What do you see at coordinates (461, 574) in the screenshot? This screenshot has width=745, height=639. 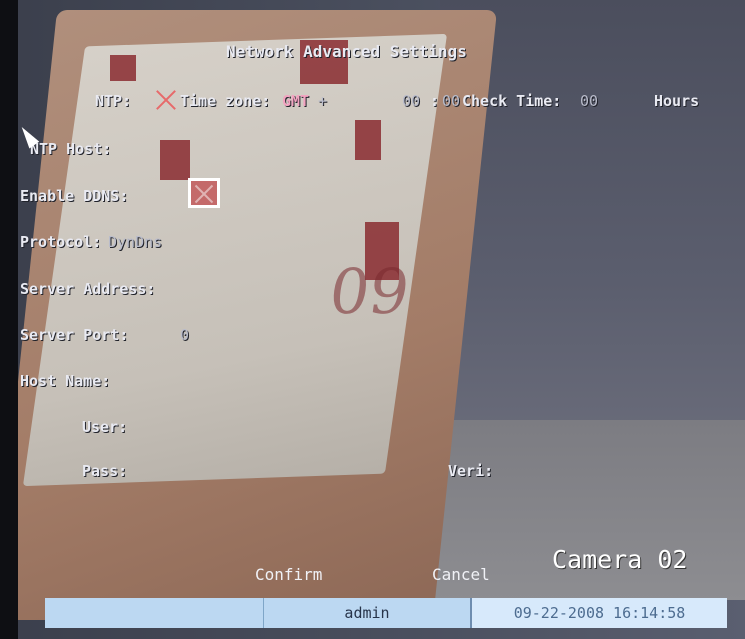 I see `cancel-button: Cancel` at bounding box center [461, 574].